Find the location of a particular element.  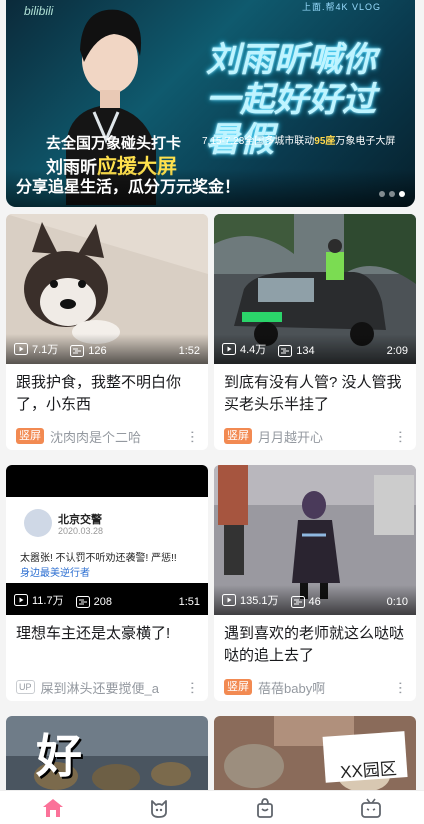

video-stats-bar: 4.4万 134 2:09 is located at coordinates (315, 349).